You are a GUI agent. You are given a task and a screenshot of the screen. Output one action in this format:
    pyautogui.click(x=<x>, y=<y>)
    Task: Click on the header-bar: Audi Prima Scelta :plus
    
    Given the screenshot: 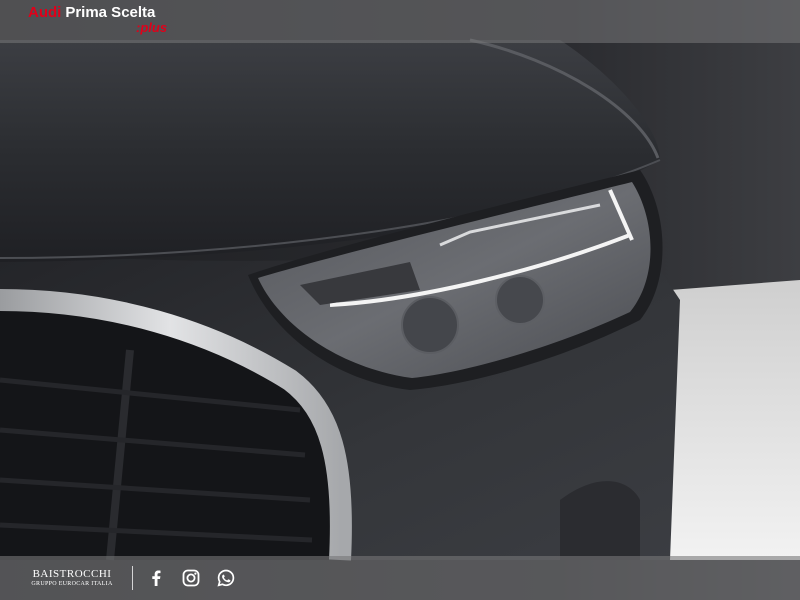 What is the action you would take?
    pyautogui.click(x=400, y=21)
    